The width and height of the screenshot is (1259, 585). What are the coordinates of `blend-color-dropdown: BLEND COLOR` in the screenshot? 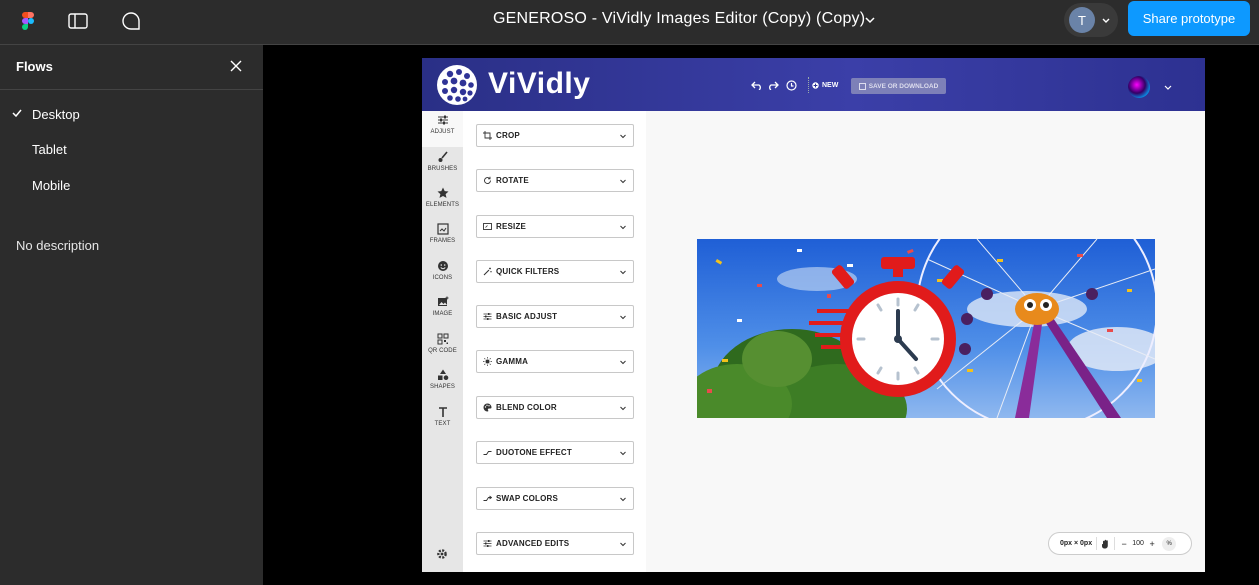 It's located at (555, 407).